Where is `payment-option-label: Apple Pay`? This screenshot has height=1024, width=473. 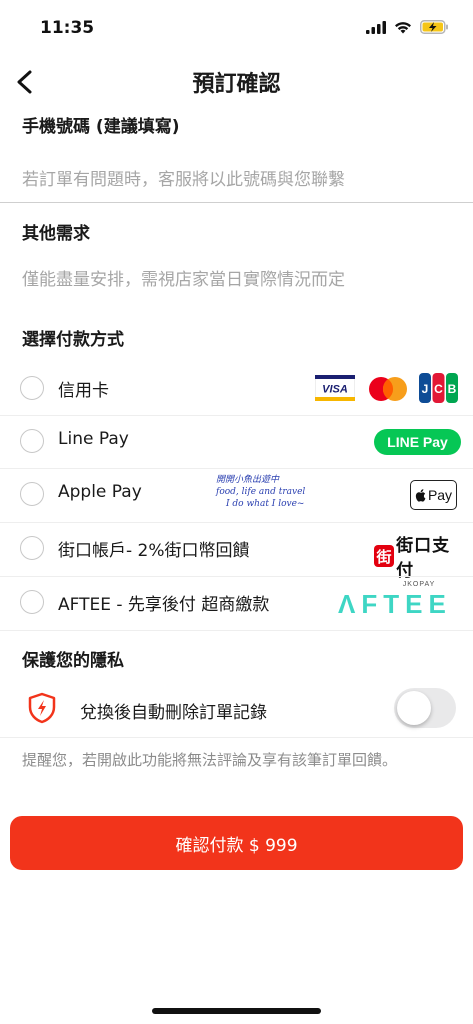
payment-option-label: Apple Pay is located at coordinates (100, 492).